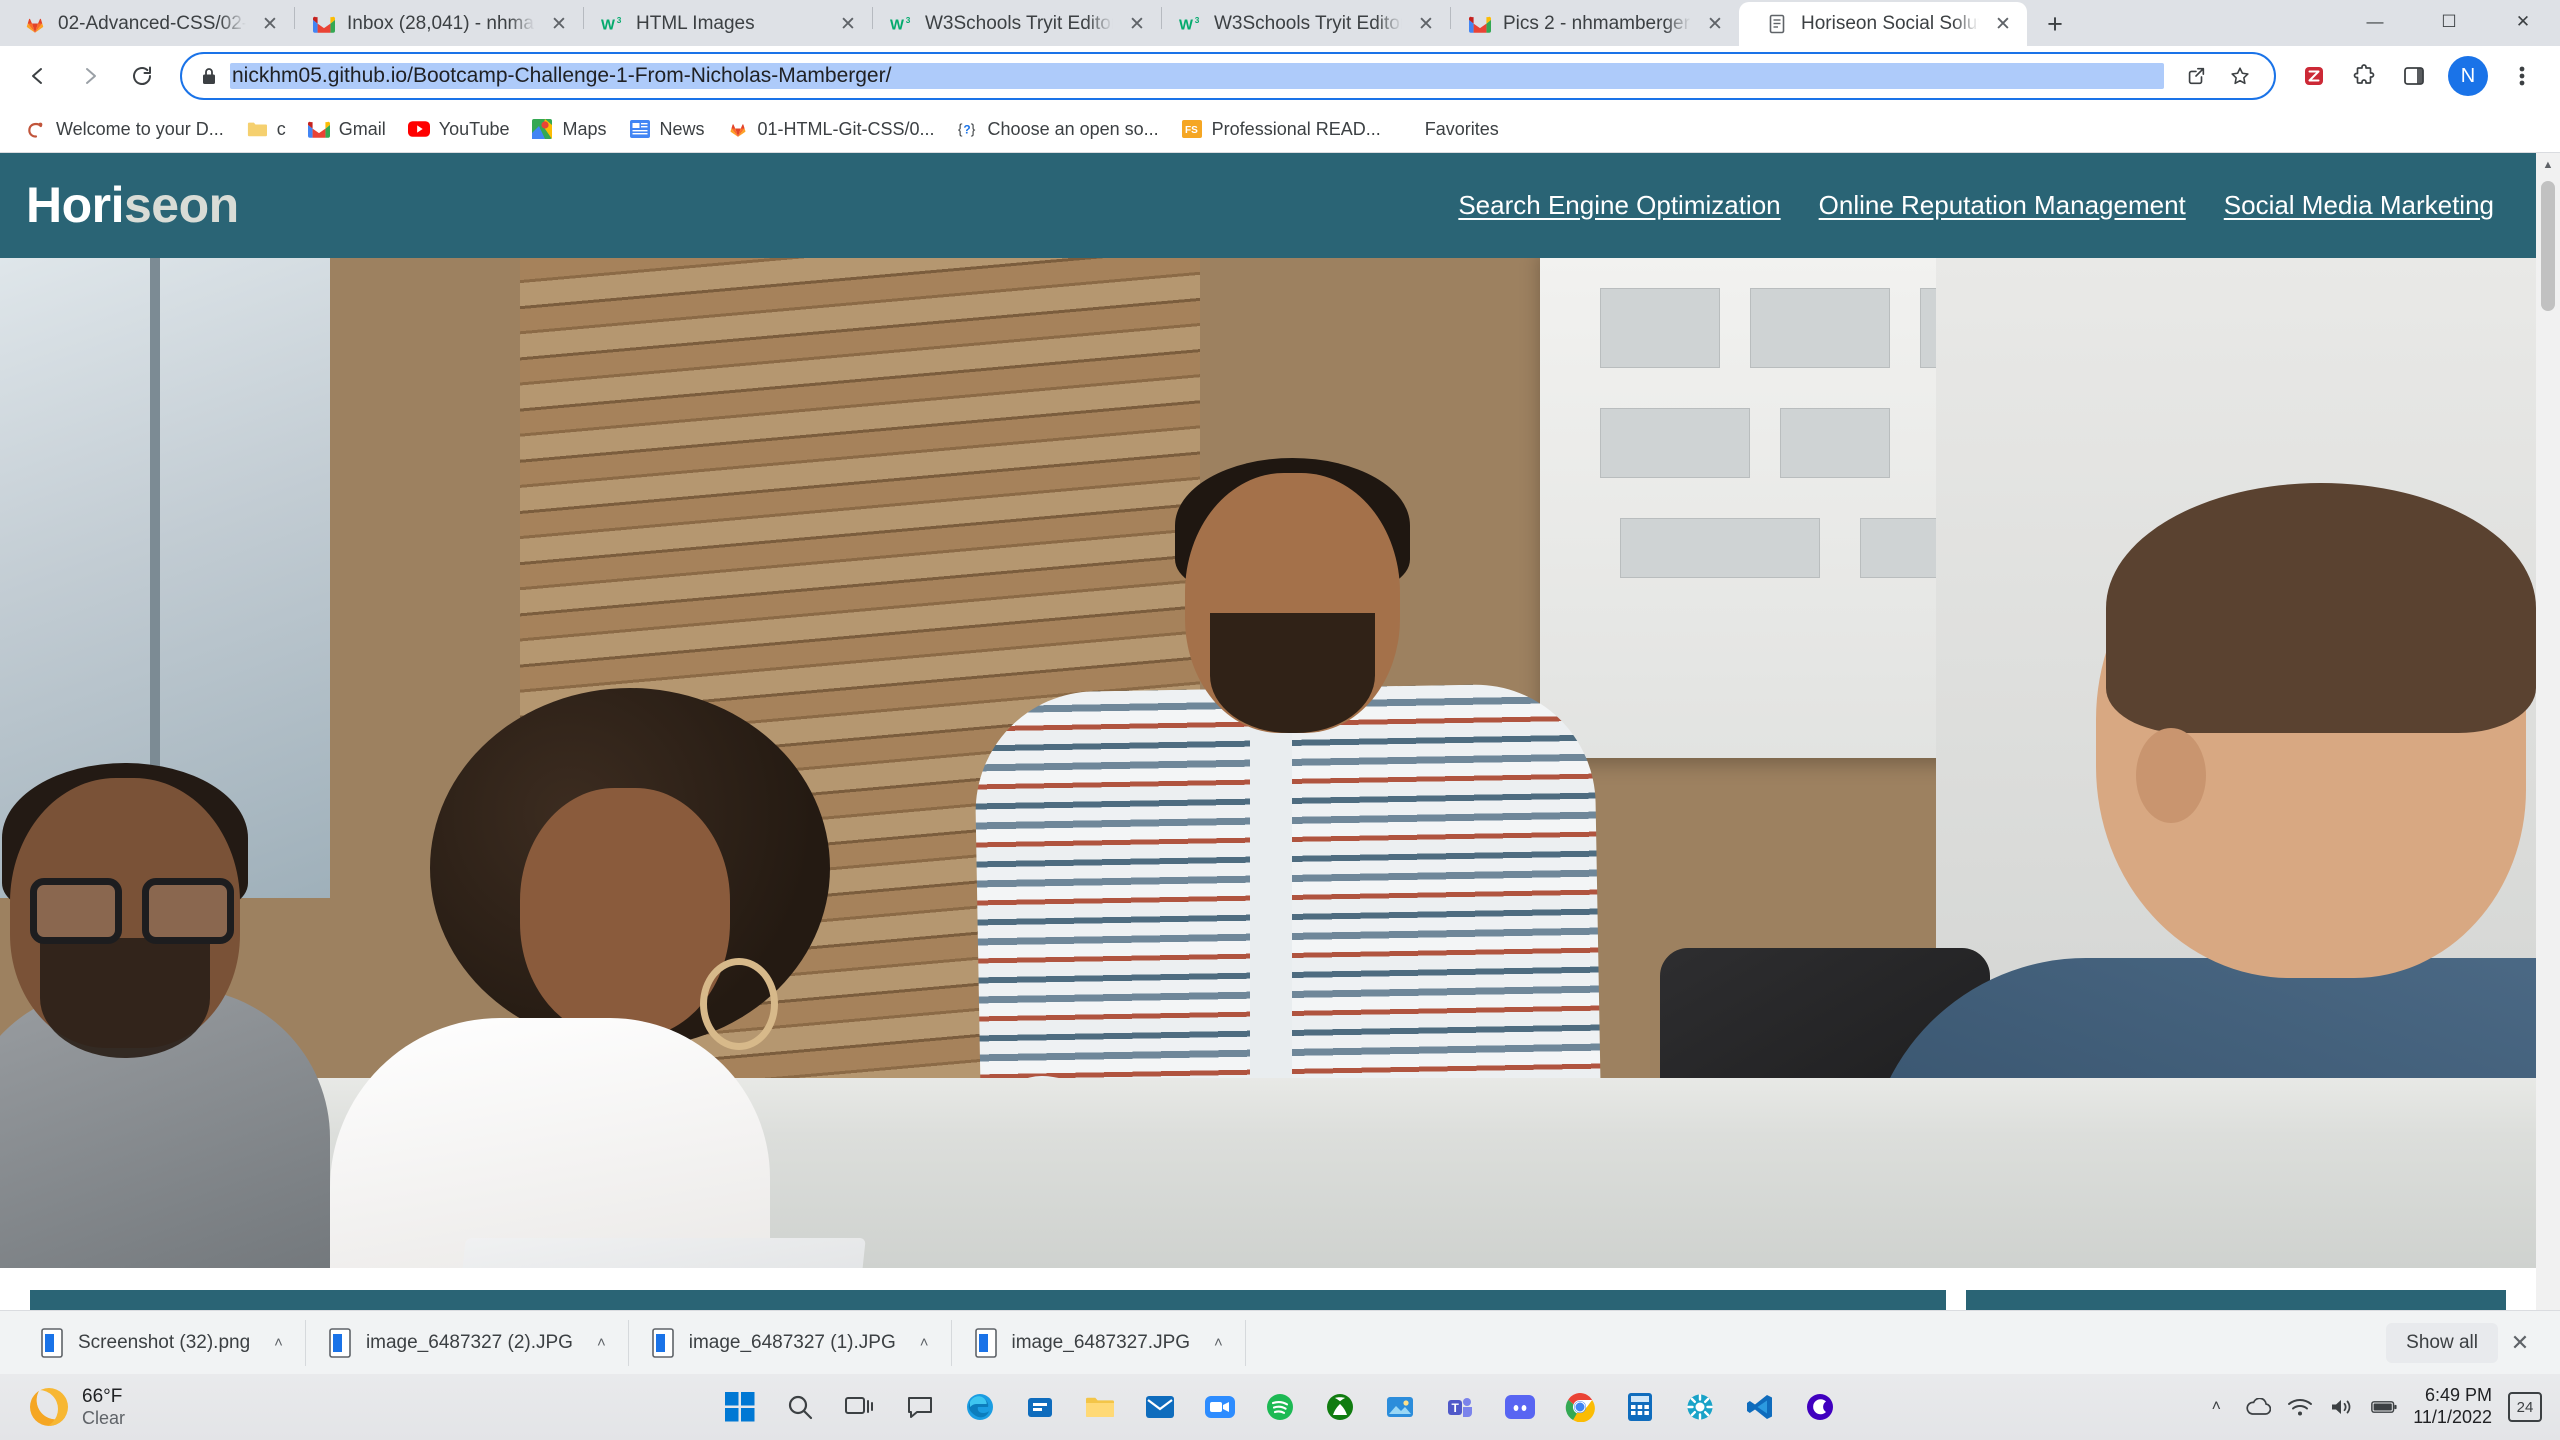 This screenshot has width=2560, height=1440. I want to click on battery-icon, so click(2384, 1407).